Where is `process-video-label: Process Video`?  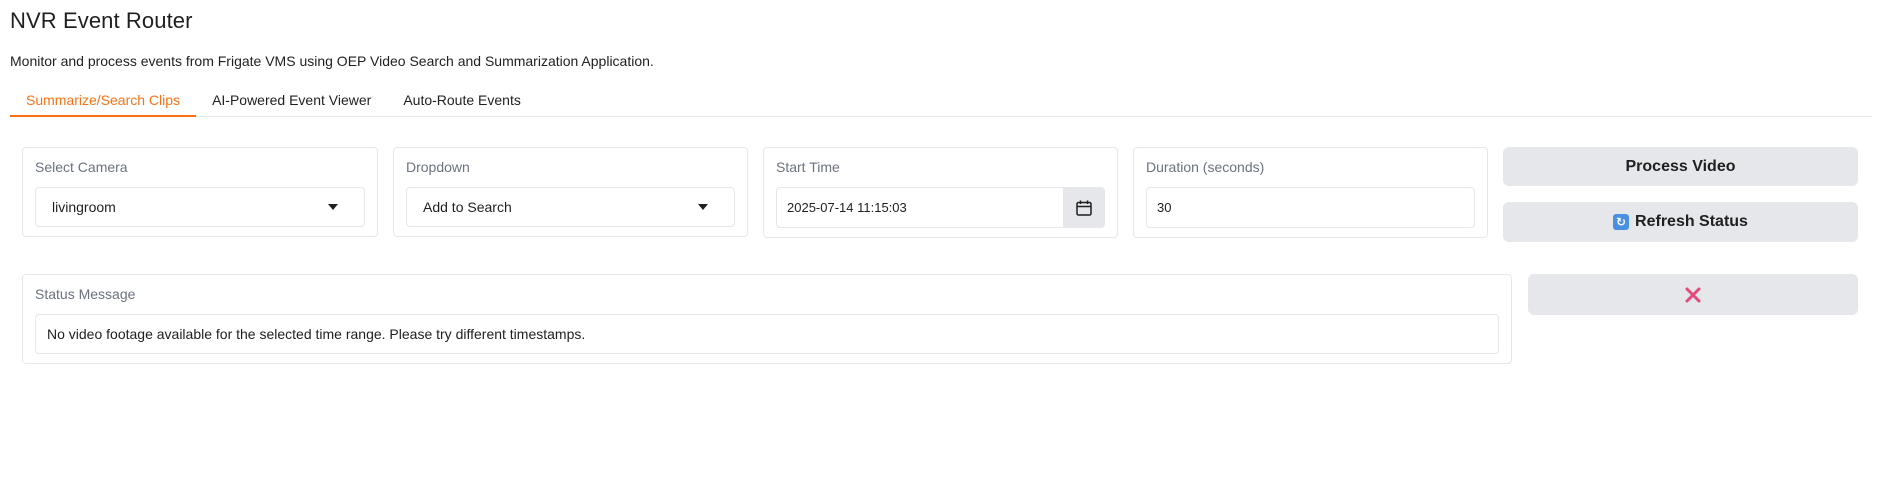
process-video-label: Process Video is located at coordinates (1680, 166).